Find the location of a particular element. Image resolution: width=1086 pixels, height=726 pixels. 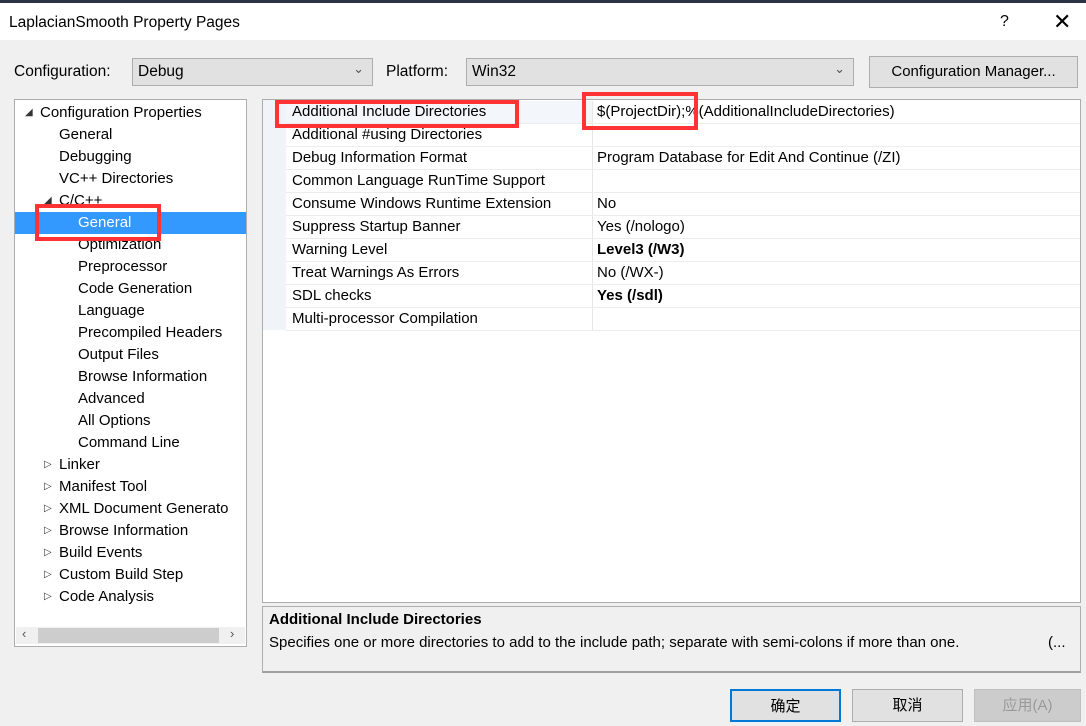

property-name: Common Language RunTime Support is located at coordinates (418, 180).